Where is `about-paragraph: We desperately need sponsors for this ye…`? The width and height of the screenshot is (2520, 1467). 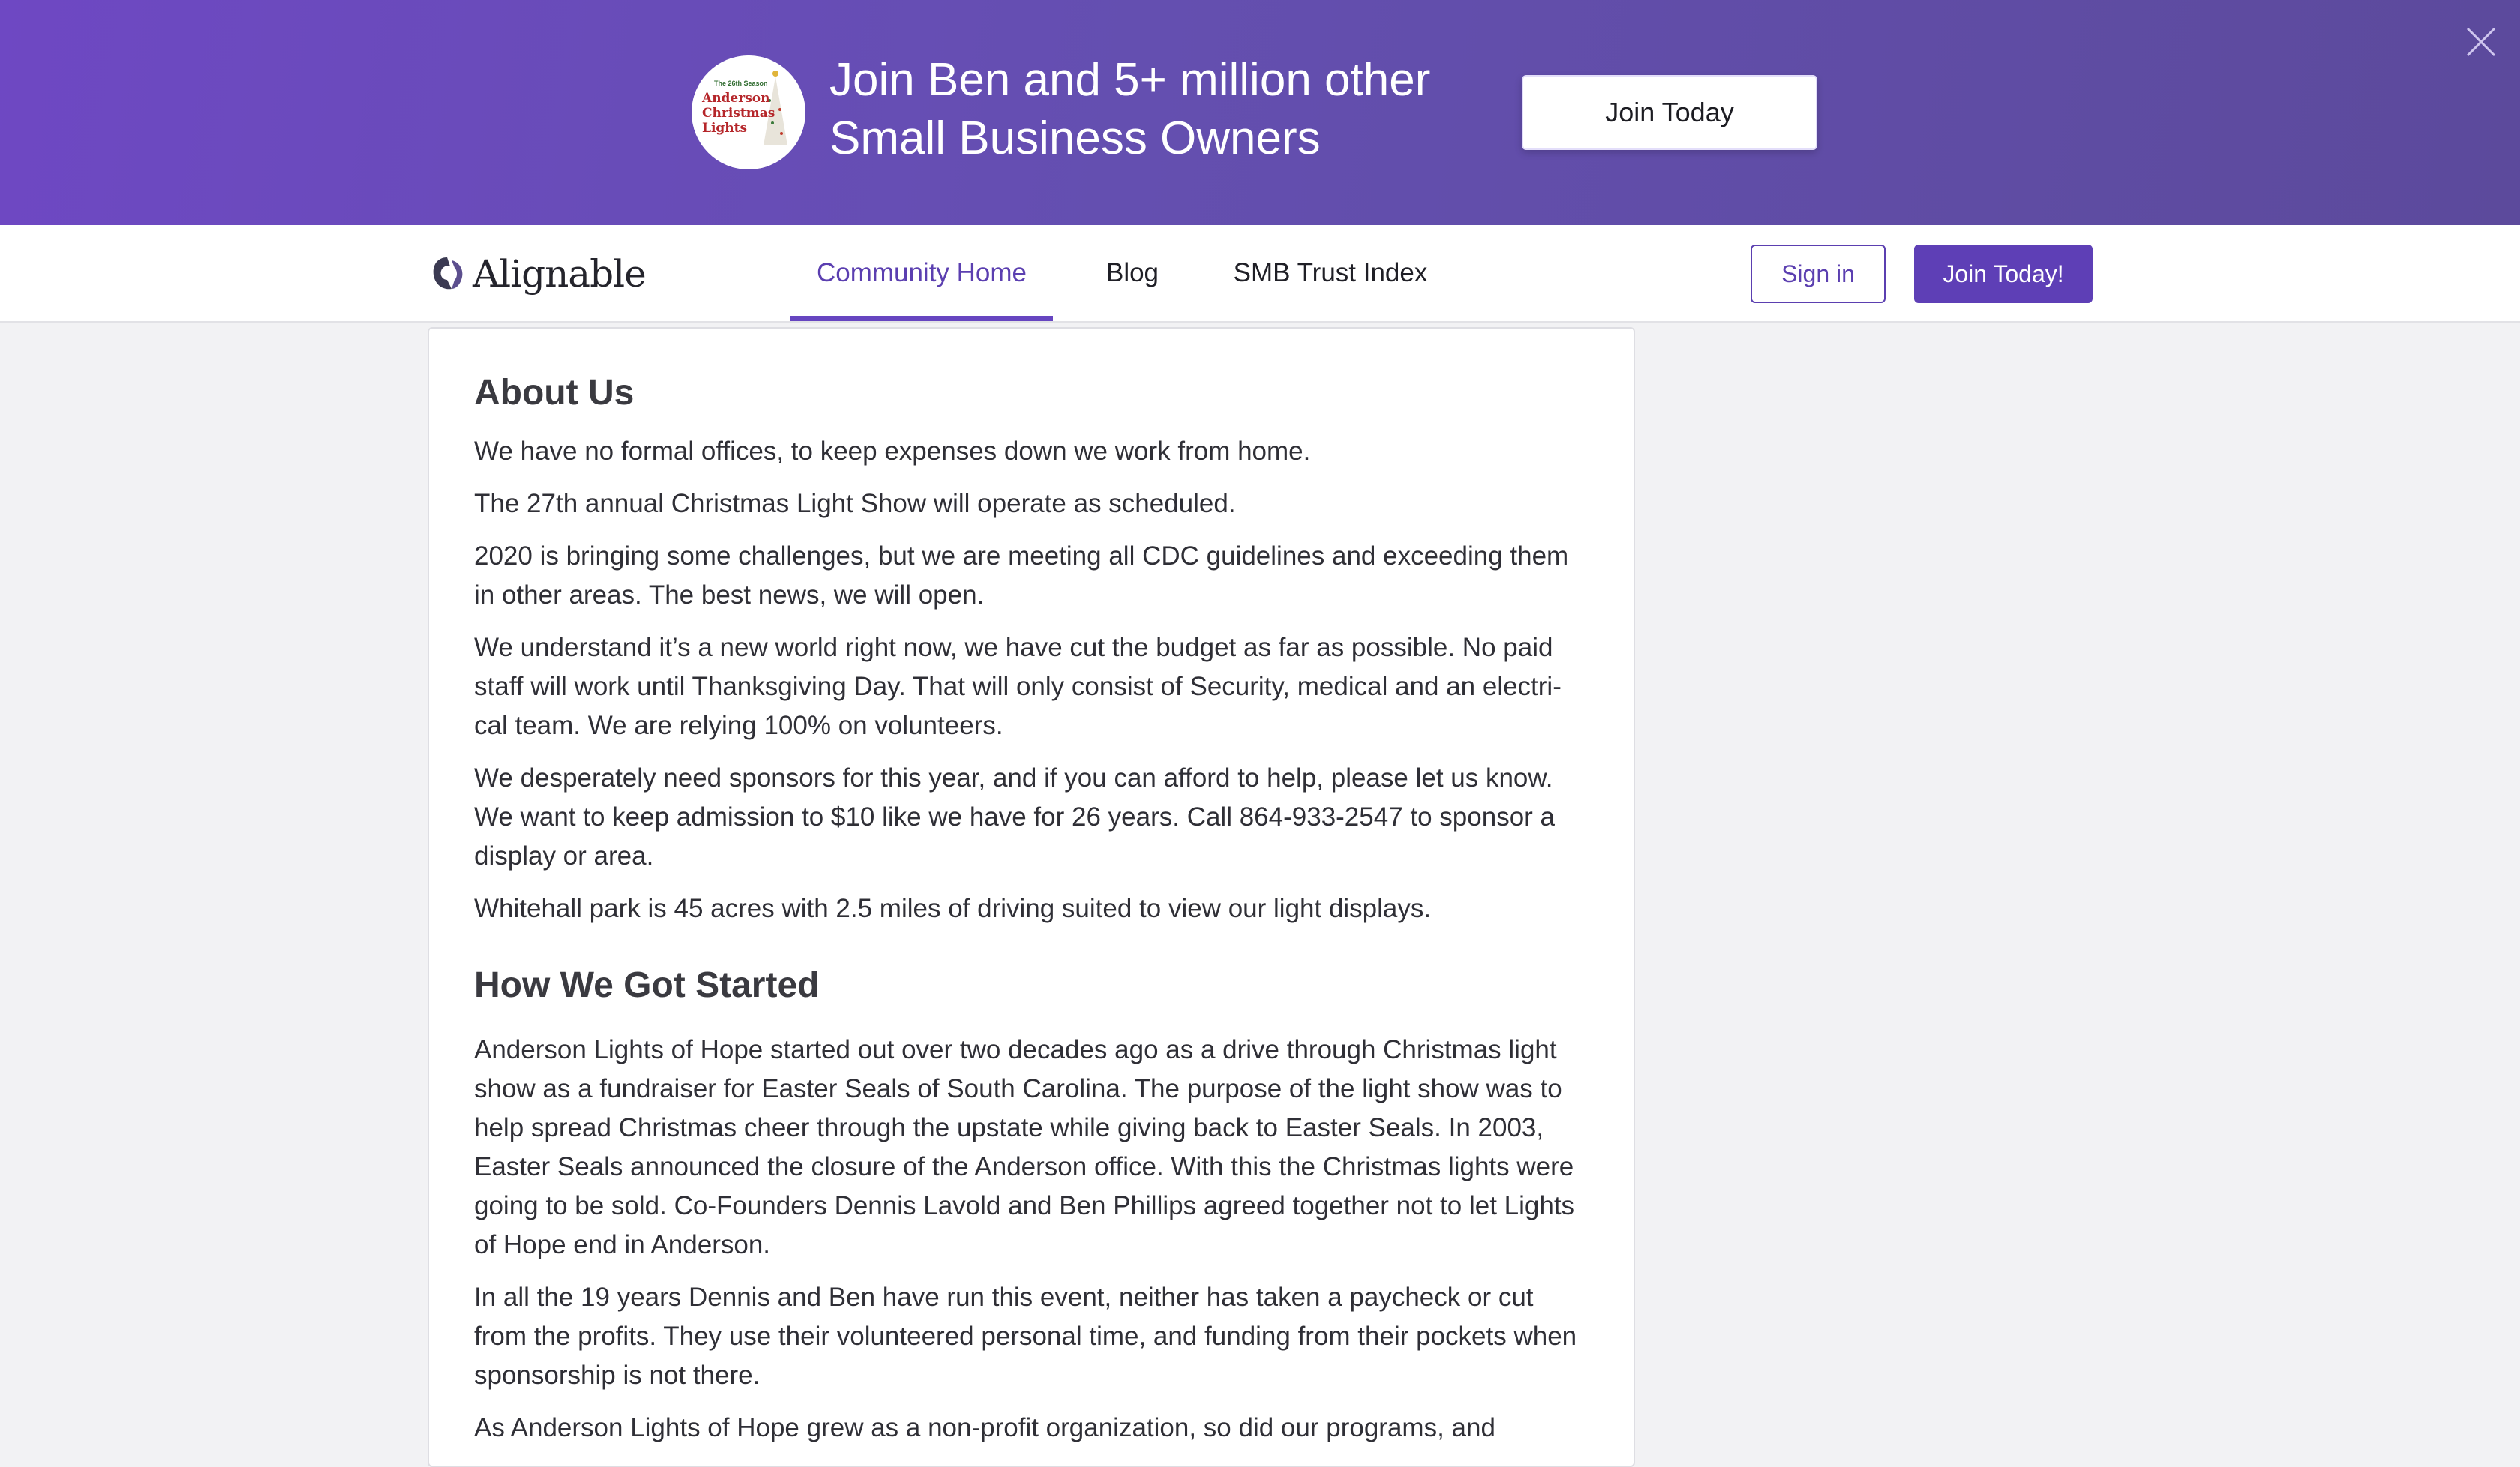 about-paragraph: We desperately need sponsors for this ye… is located at coordinates (1015, 817).